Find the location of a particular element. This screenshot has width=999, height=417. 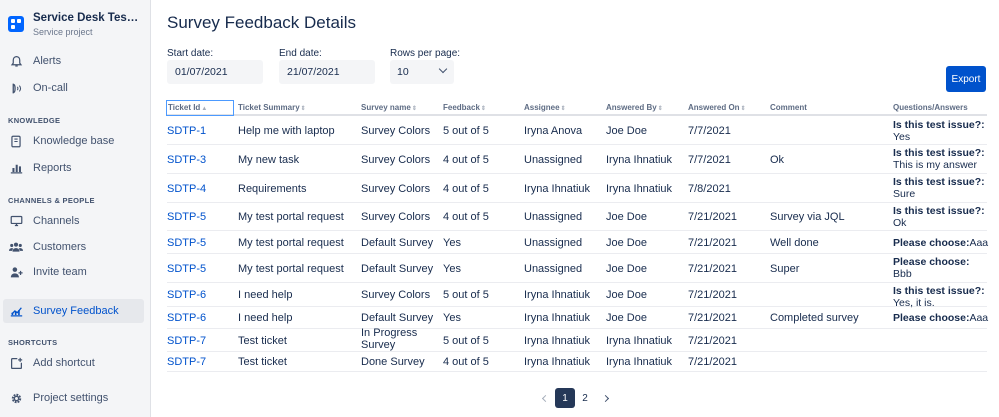

cell-questions-answers: Is this test issue?: Yes, it is. is located at coordinates (943, 297).